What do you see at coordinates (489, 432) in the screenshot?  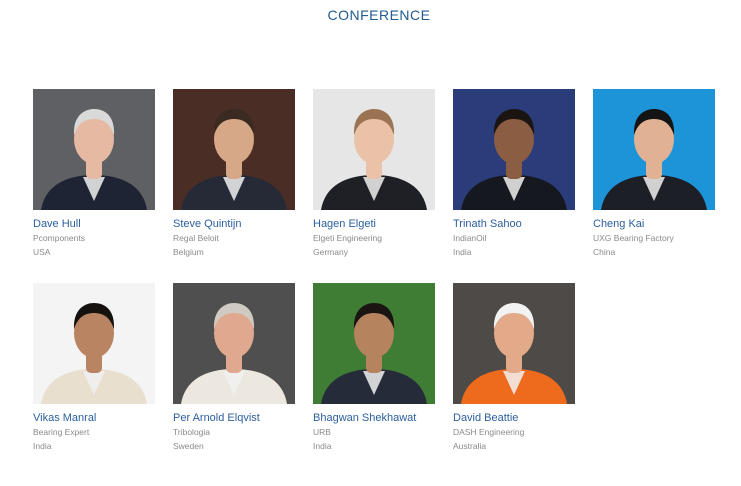 I see `speaker-company: DASH Engineering` at bounding box center [489, 432].